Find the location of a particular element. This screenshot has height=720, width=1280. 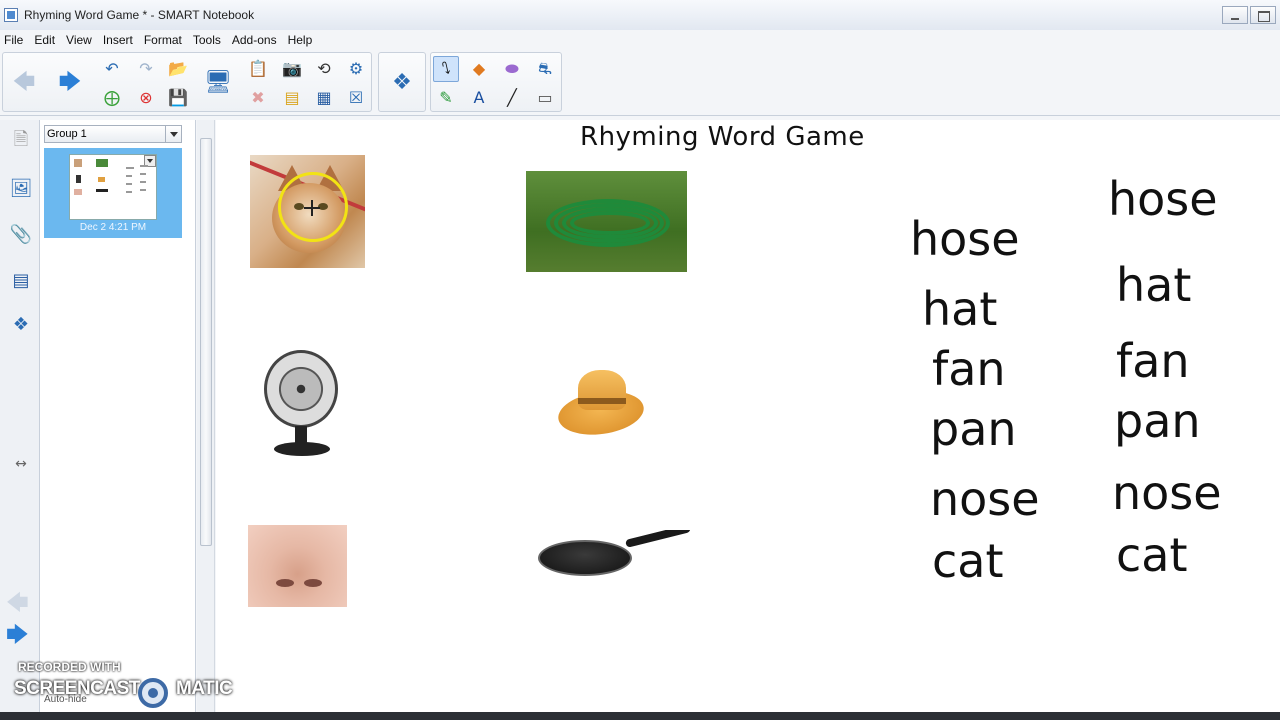

nose-image is located at coordinates (297, 566).